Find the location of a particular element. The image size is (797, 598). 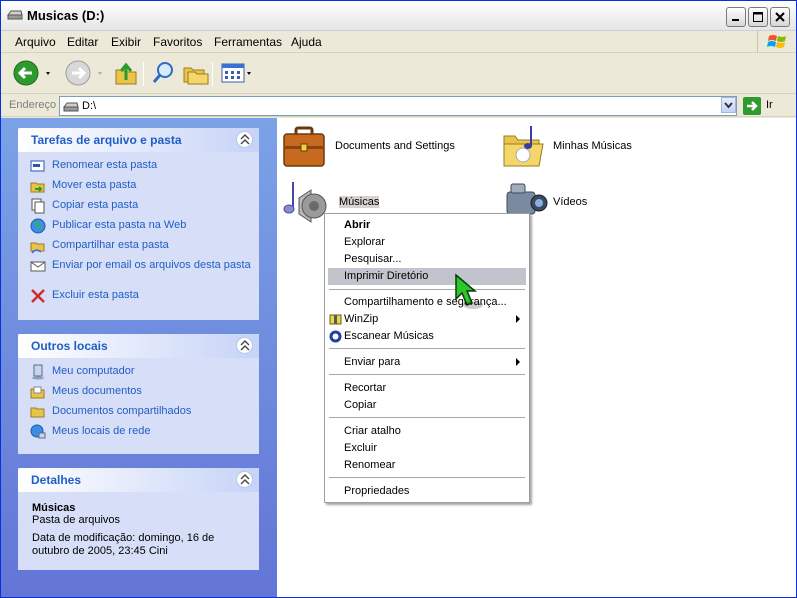

maximize-button is located at coordinates (758, 17).